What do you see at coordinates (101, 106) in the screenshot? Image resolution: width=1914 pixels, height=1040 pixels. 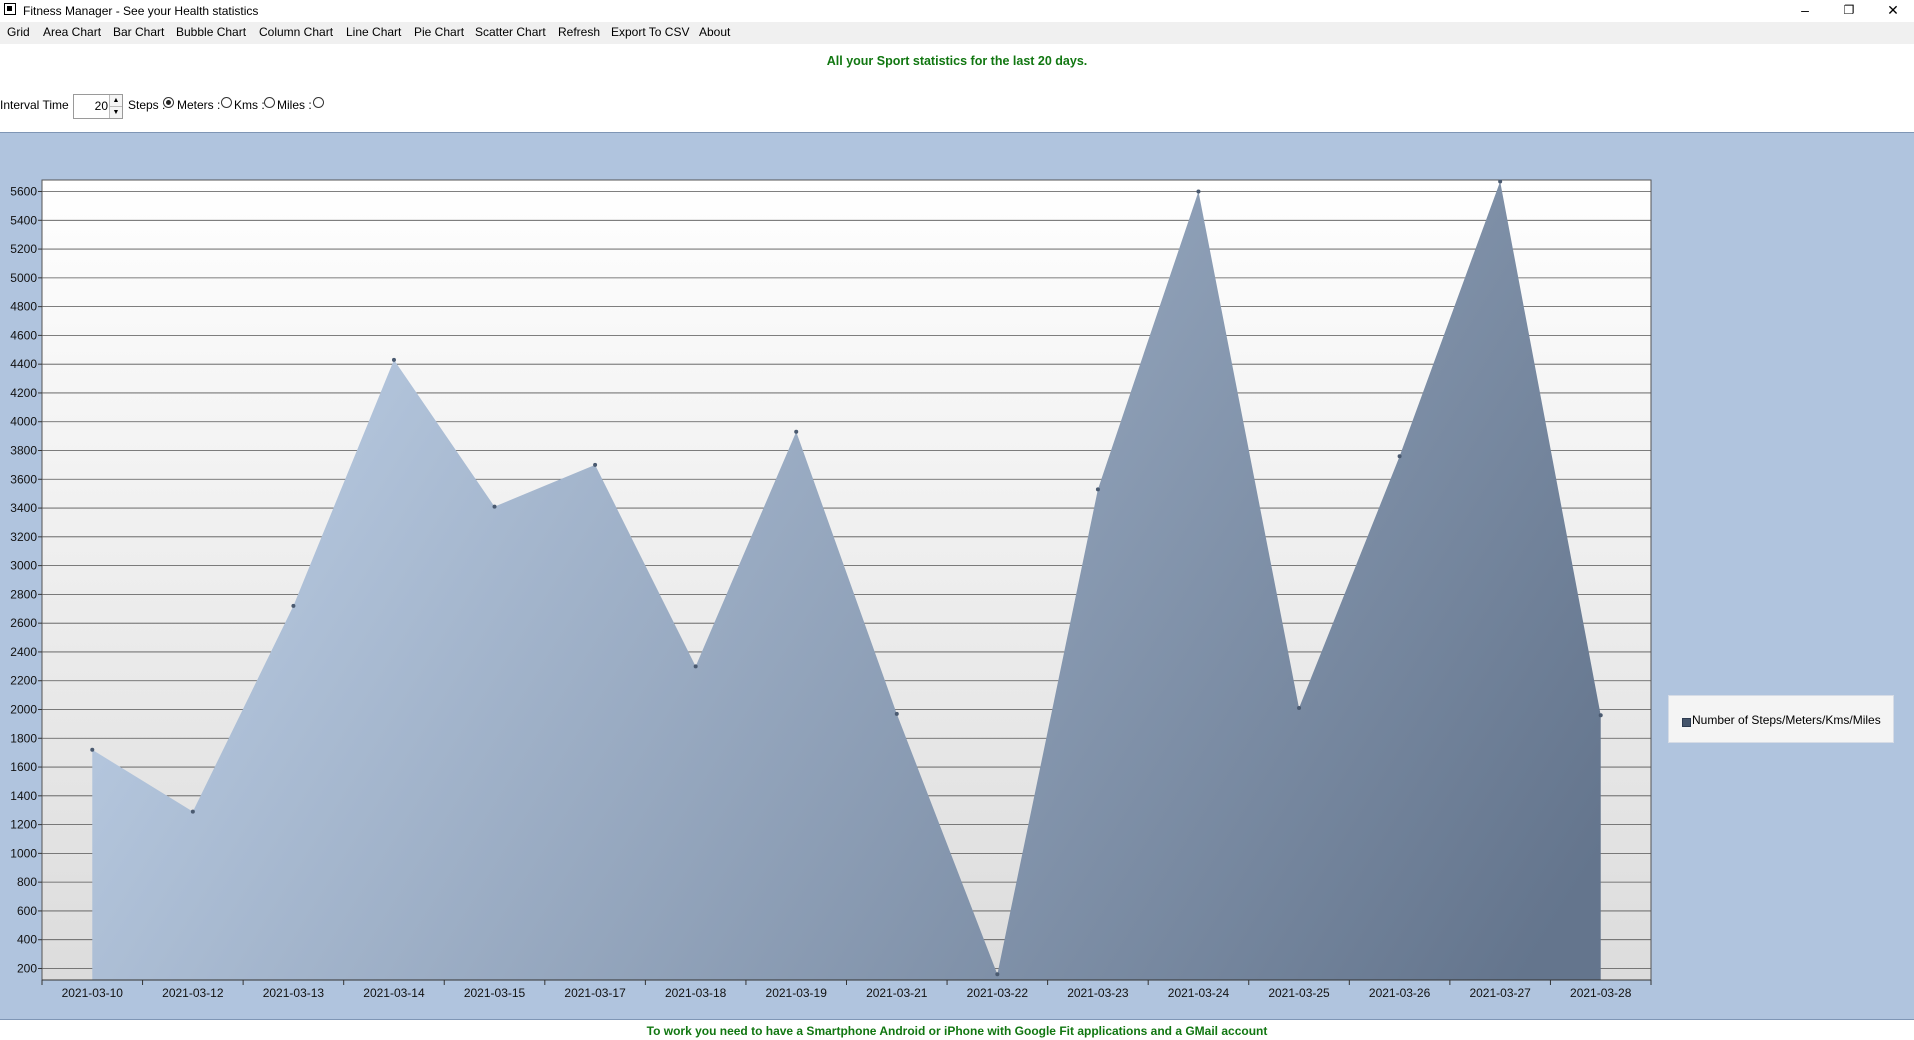 I see `interval-time-value: 20` at bounding box center [101, 106].